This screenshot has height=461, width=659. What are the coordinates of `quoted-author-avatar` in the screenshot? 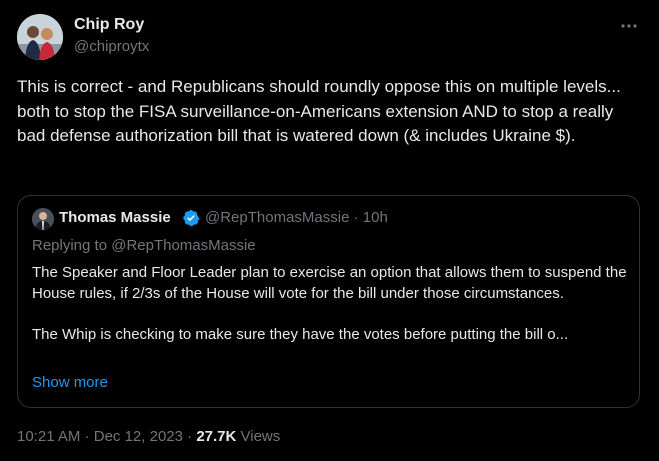 It's located at (43, 219).